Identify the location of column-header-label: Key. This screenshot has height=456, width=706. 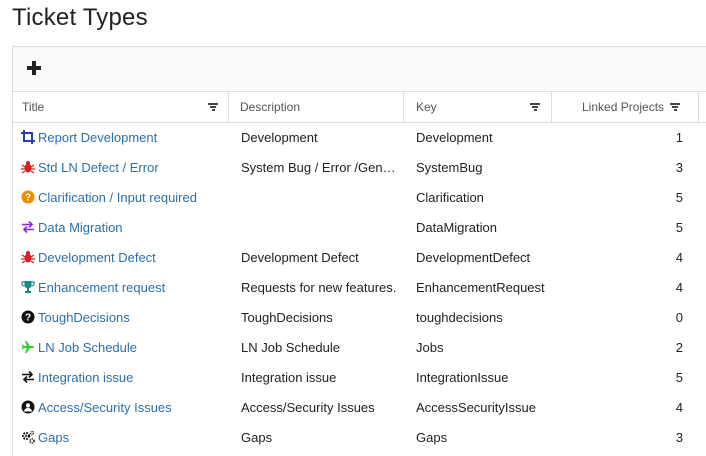
(426, 107).